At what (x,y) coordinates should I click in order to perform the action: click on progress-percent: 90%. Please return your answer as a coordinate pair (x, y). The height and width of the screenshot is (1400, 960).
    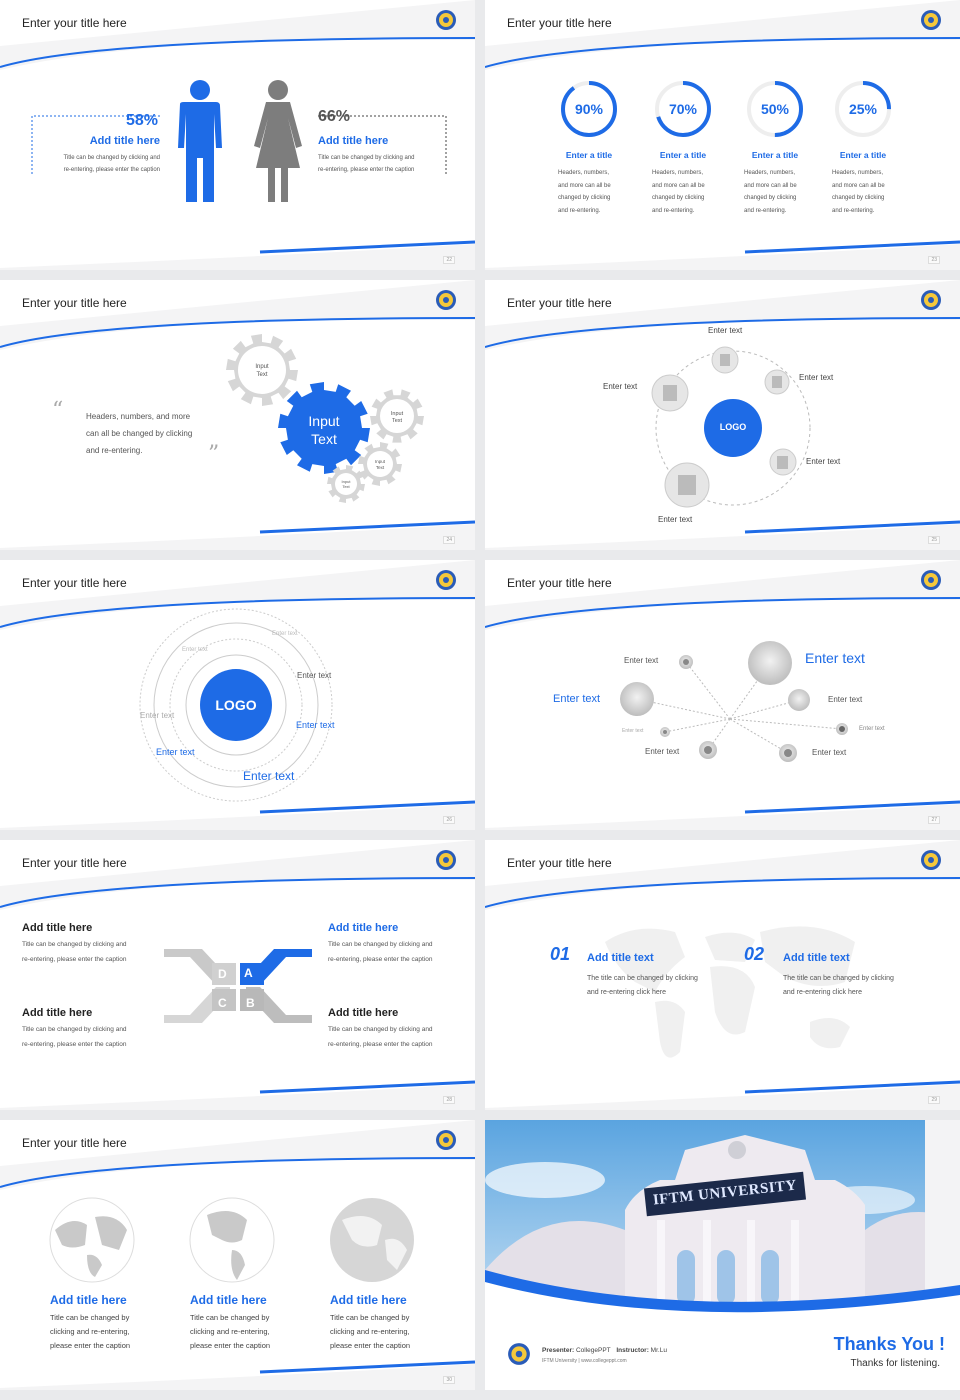
    Looking at the image, I should click on (589, 109).